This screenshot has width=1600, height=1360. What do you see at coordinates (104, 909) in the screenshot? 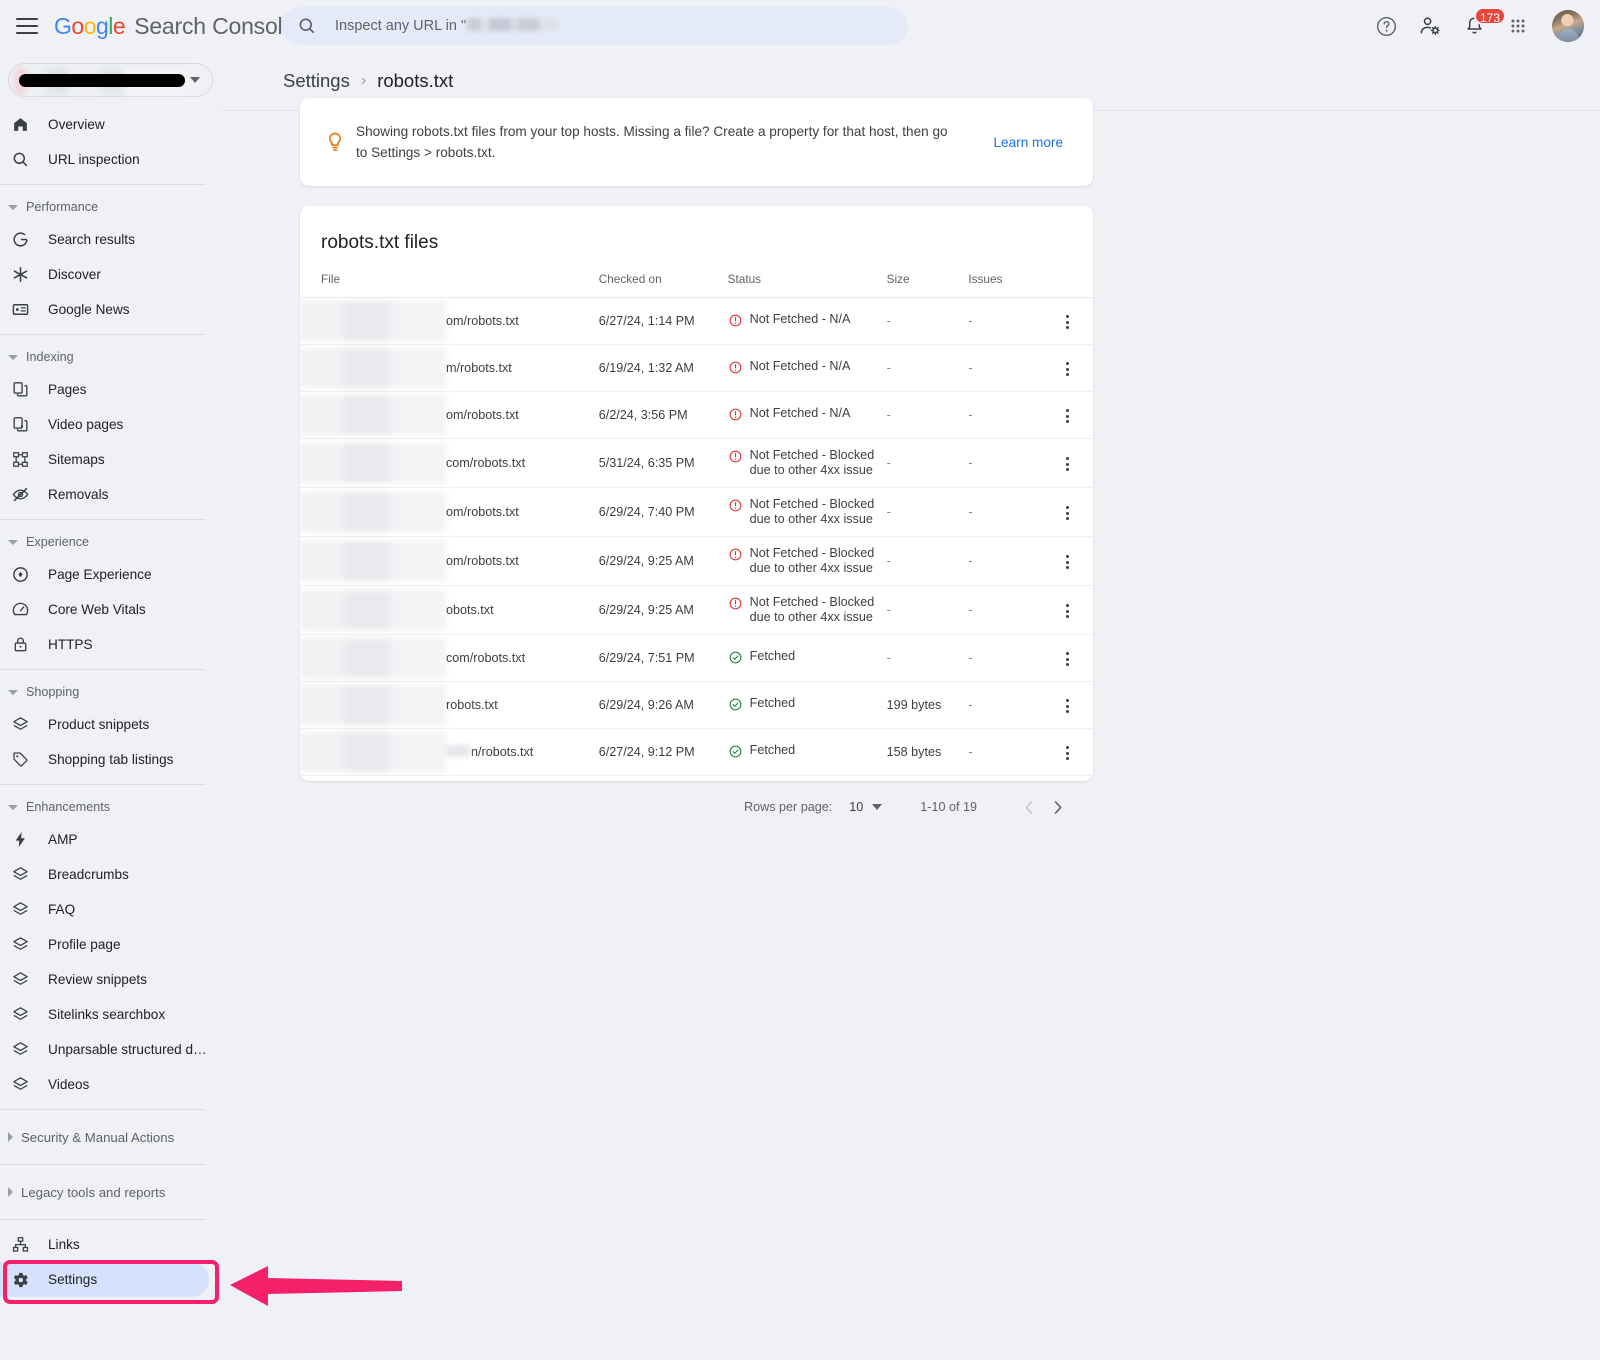
I see `sidebar-item-faq: FAQ` at bounding box center [104, 909].